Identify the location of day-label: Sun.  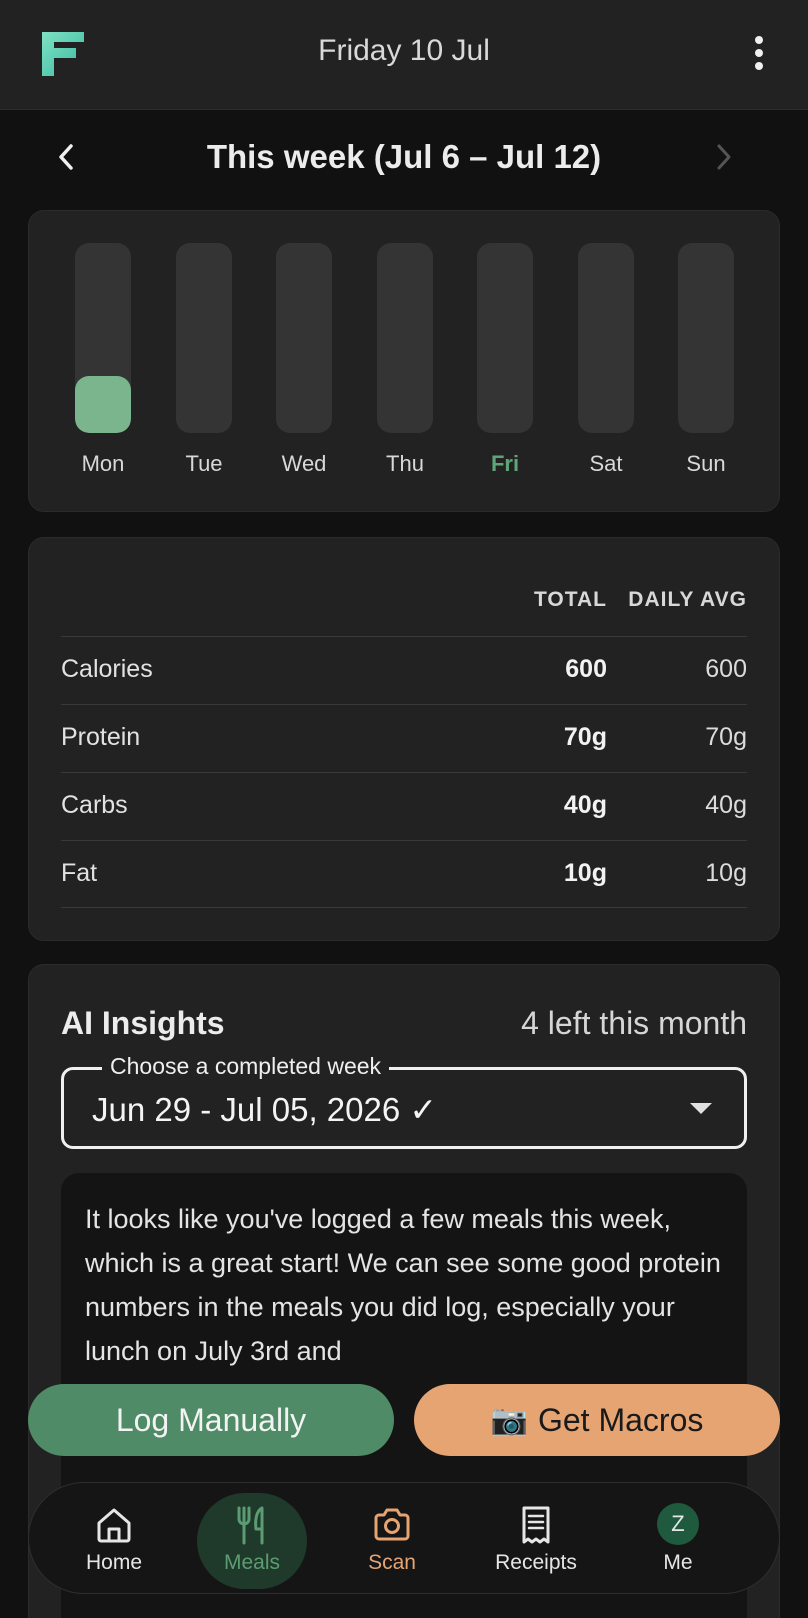
(706, 463).